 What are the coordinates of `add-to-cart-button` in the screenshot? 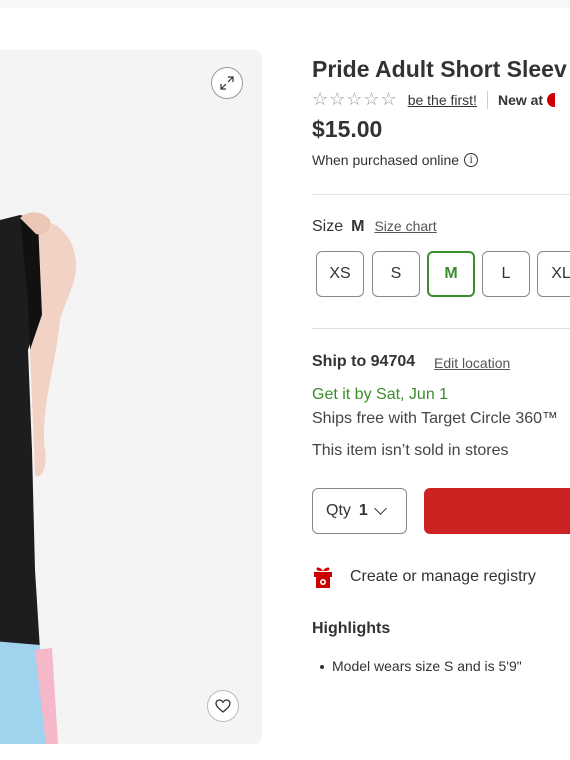 It's located at (497, 511).